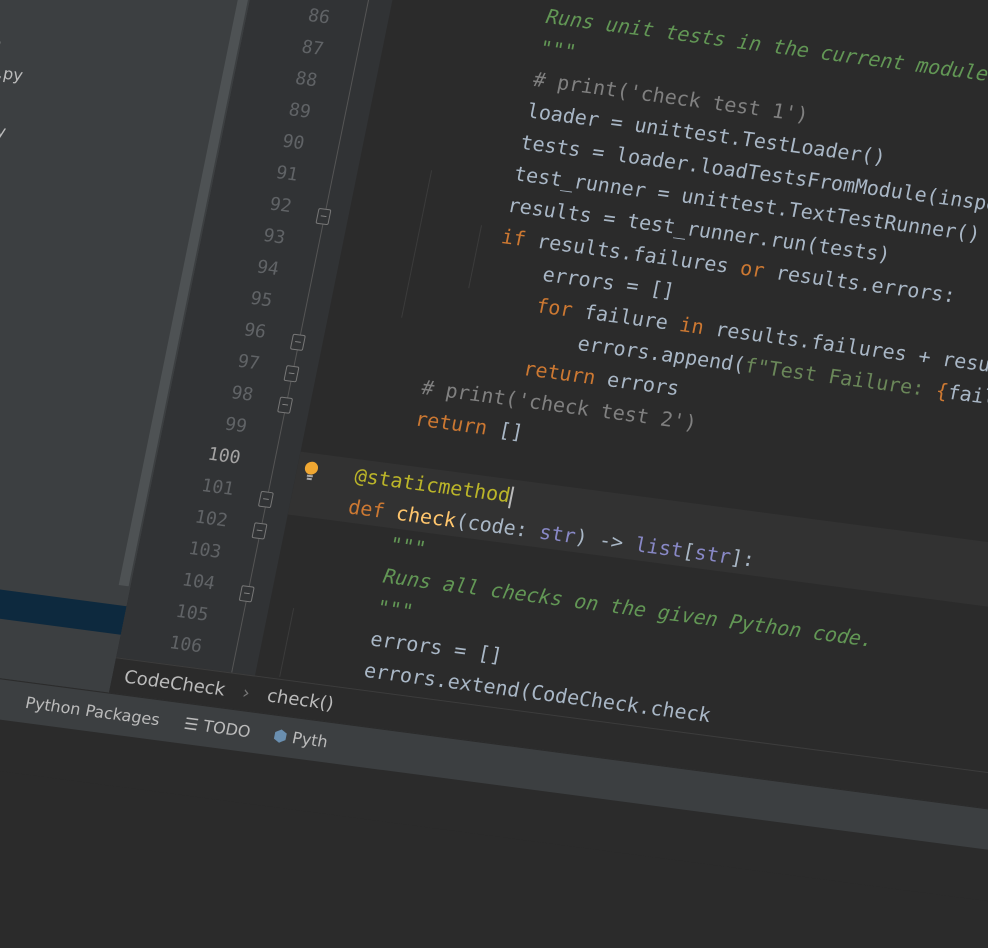 This screenshot has width=988, height=948. Describe the element at coordinates (554, 307) in the screenshot. I see `code-token: for` at that location.